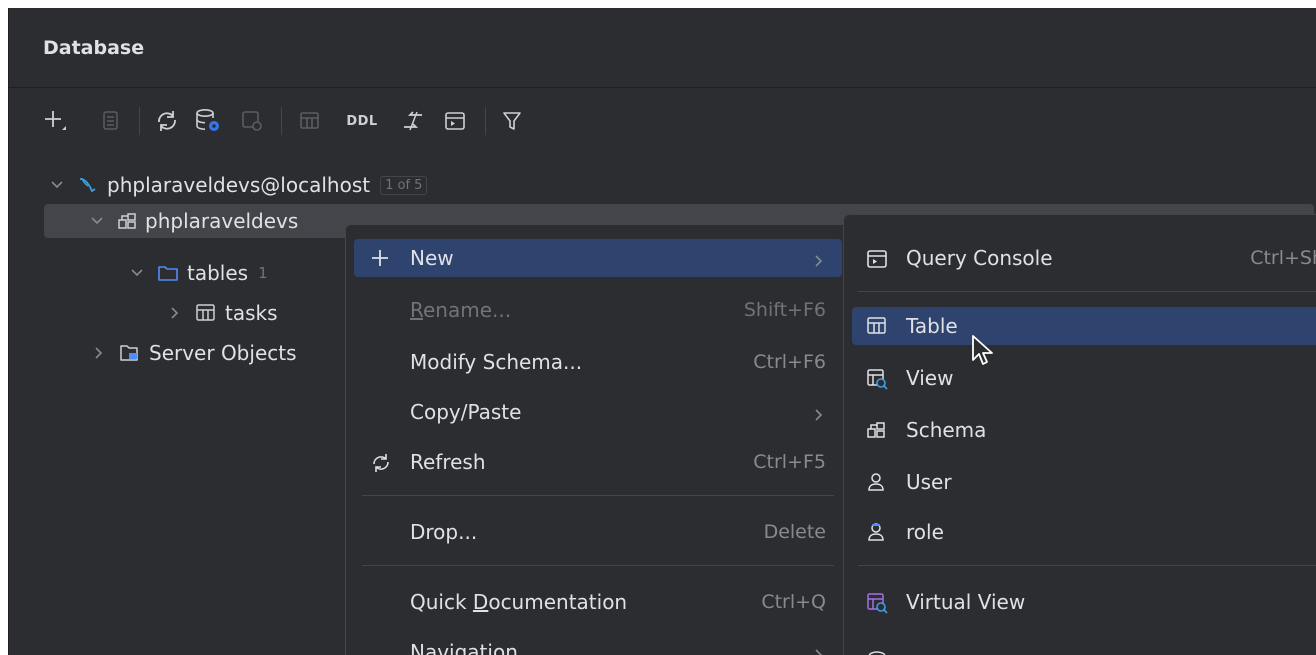 This screenshot has width=1316, height=655. I want to click on tree-node-tables: tables 1, so click(198, 273).